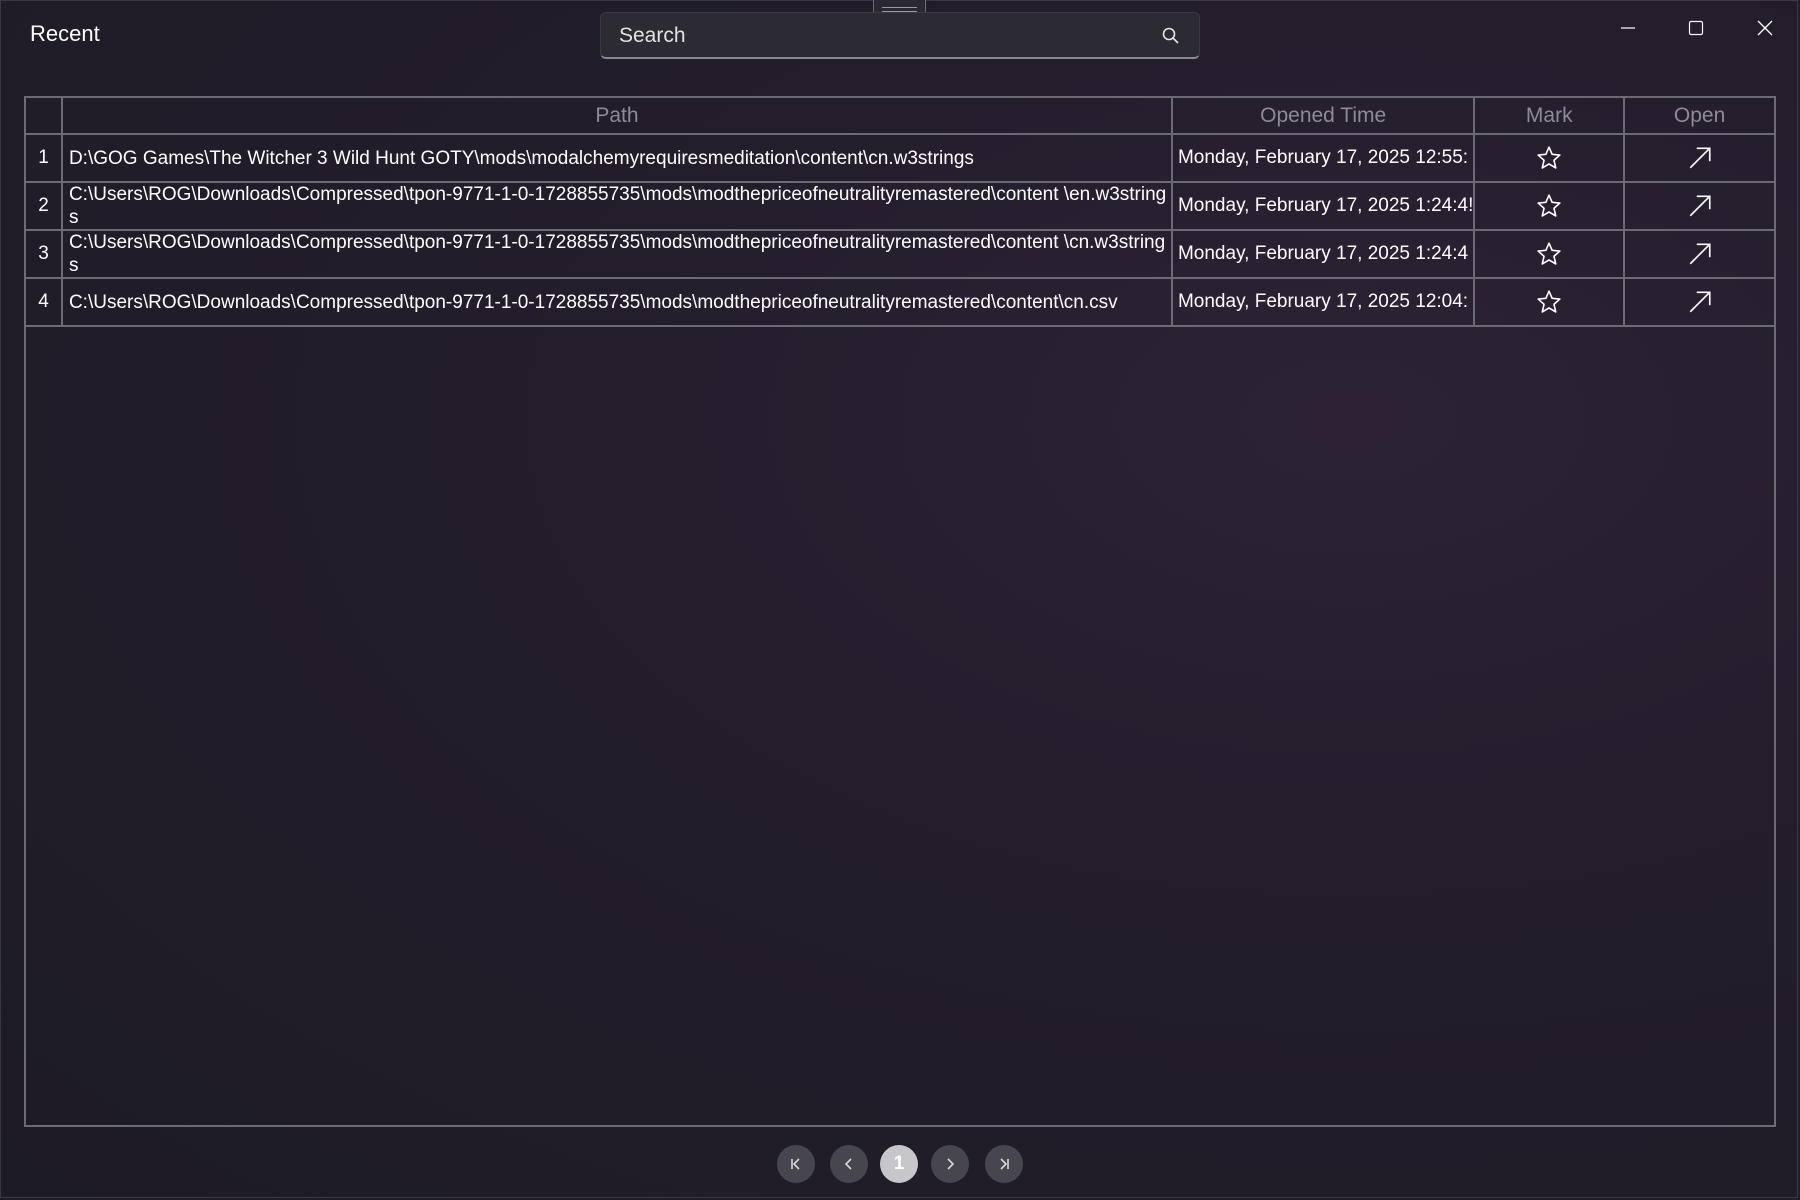 This screenshot has height=1200, width=1800. Describe the element at coordinates (616, 116) in the screenshot. I see `column-header-path: Path` at that location.